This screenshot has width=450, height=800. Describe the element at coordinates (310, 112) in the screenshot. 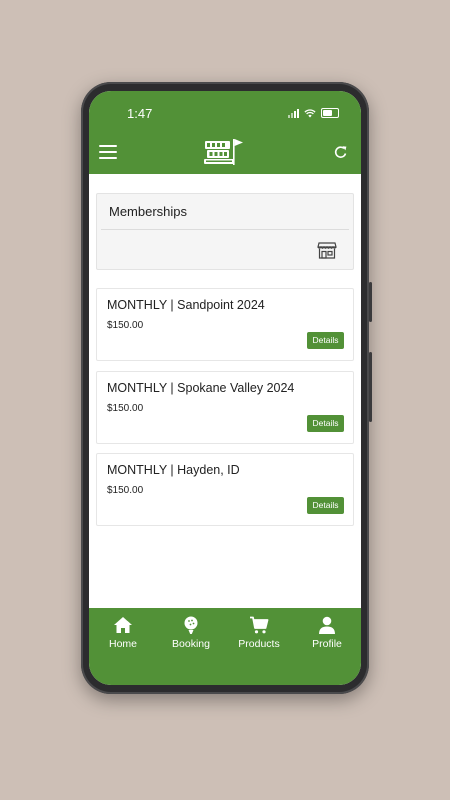

I see `wifi-icon` at that location.